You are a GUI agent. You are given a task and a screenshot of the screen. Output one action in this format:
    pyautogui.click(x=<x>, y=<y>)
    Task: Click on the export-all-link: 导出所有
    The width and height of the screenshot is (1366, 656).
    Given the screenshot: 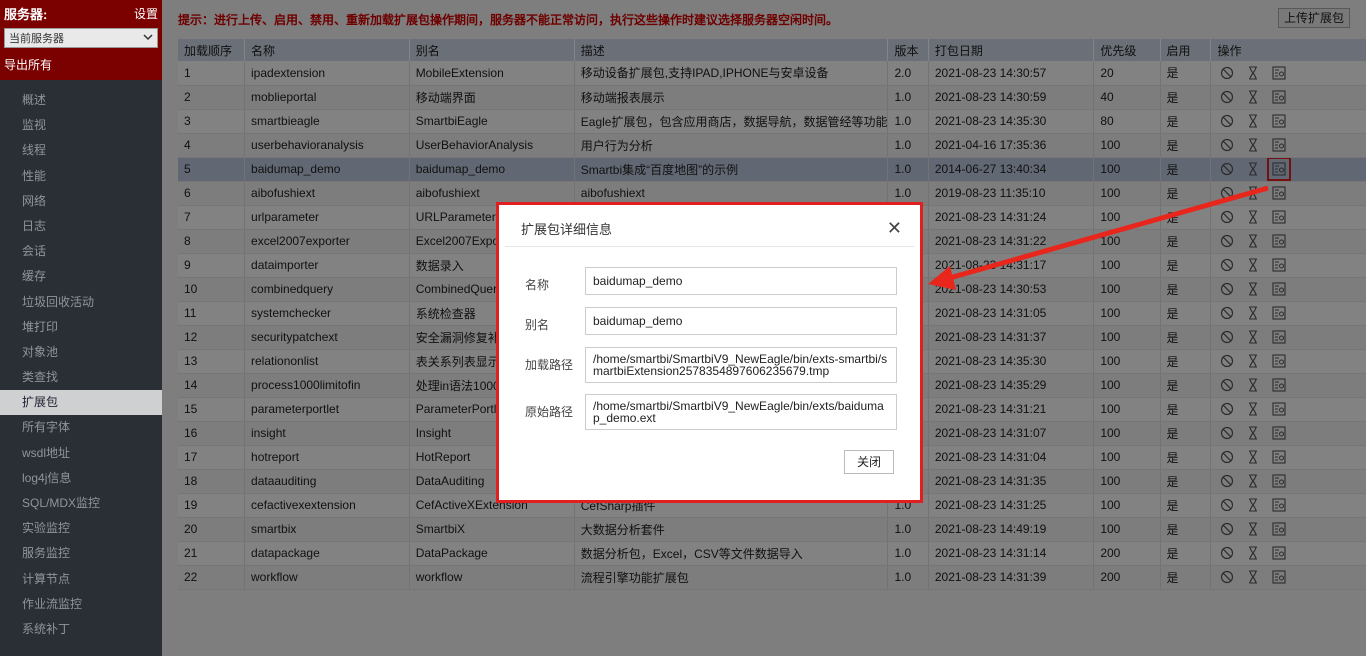 What is the action you would take?
    pyautogui.click(x=81, y=64)
    